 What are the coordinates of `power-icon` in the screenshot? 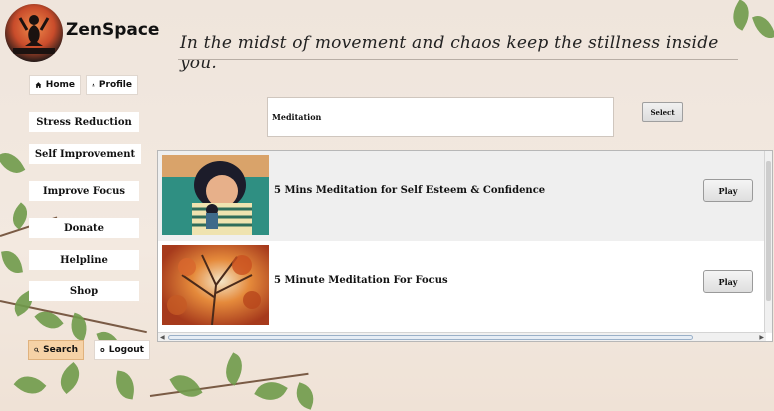 It's located at (102, 350).